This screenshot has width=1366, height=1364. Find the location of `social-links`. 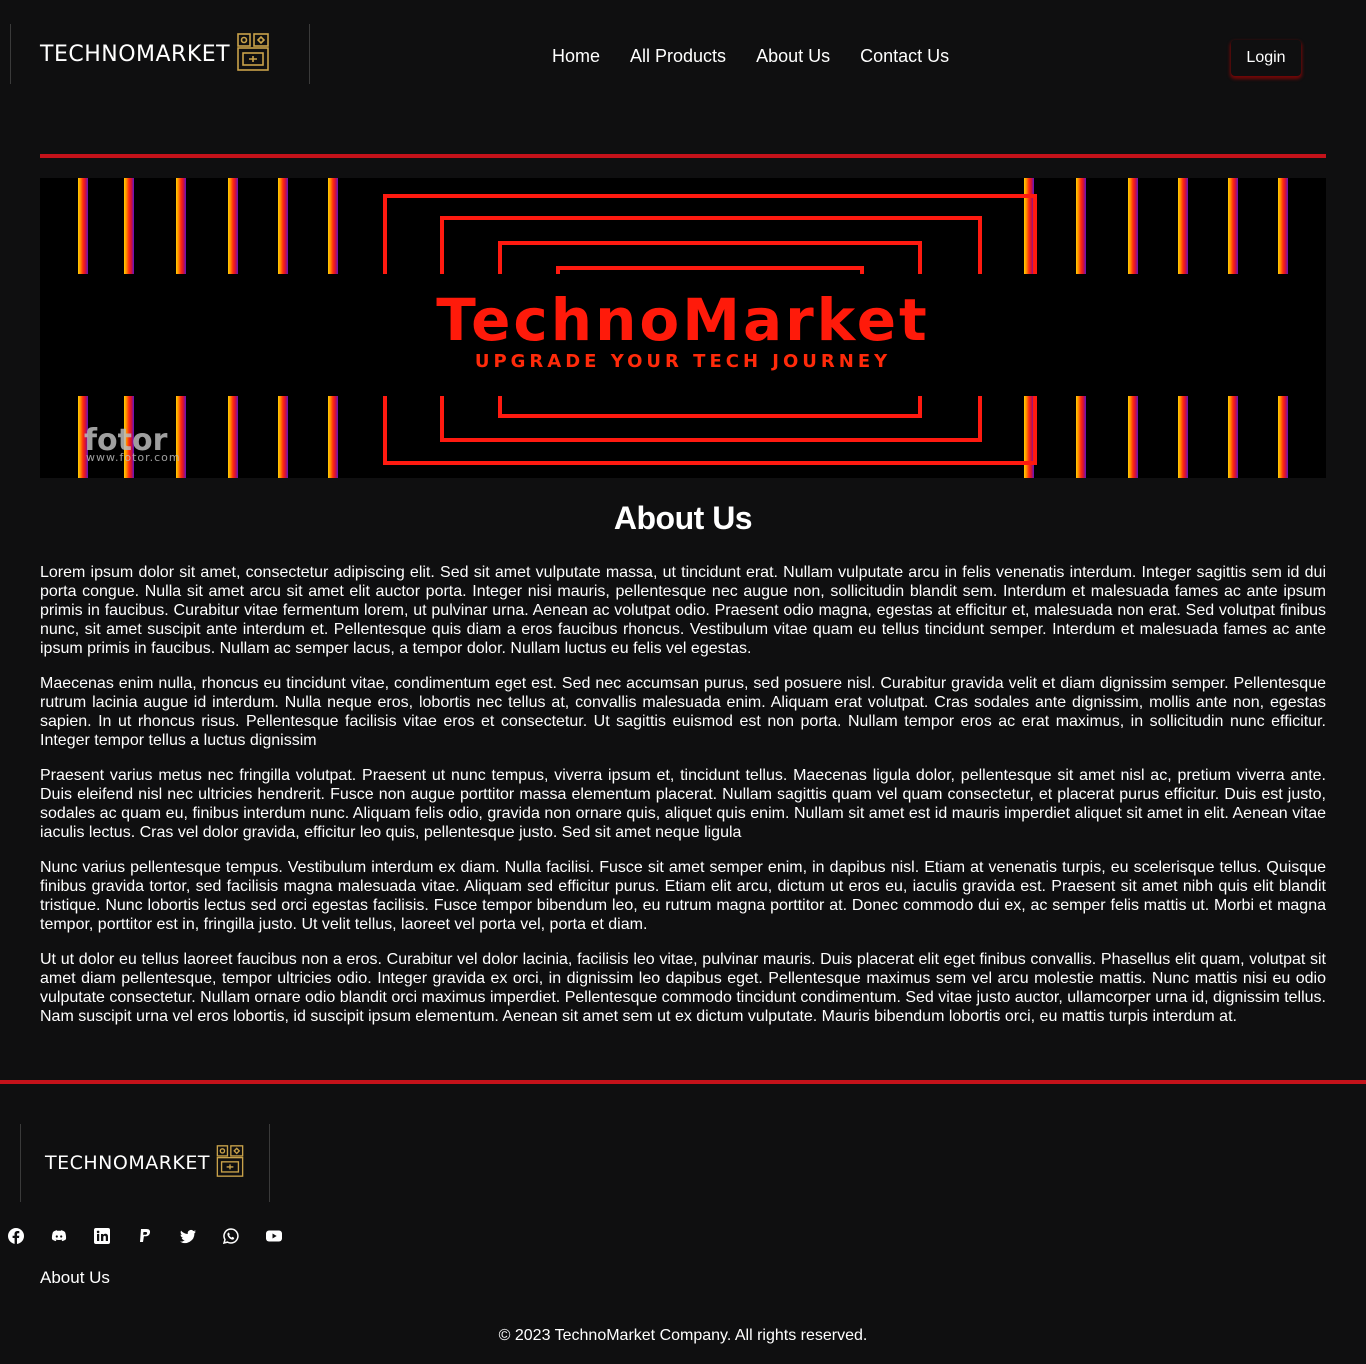

social-links is located at coordinates (145, 1236).